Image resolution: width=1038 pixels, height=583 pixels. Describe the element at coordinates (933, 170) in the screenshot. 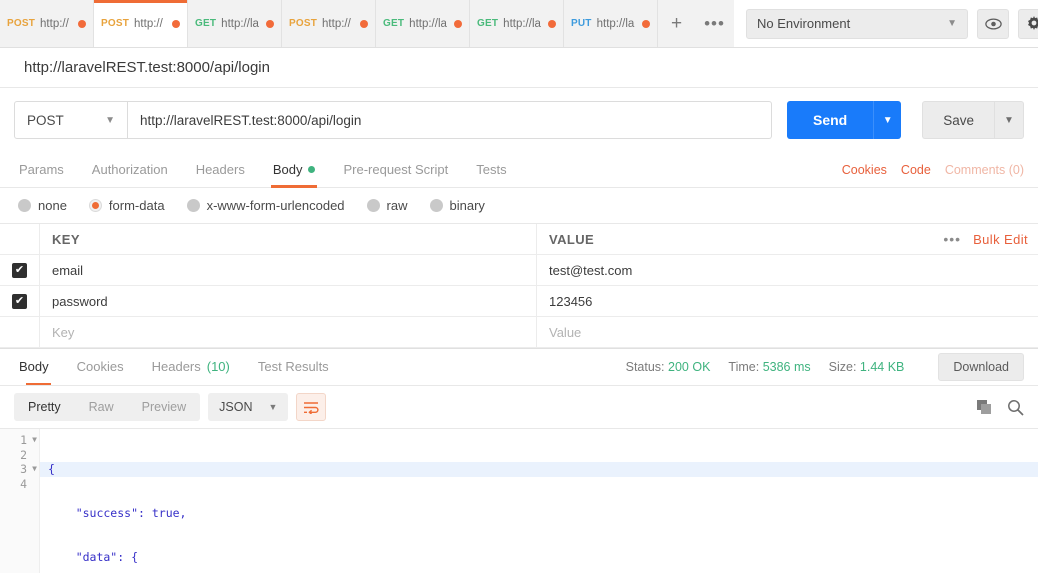

I see `request-tabs-right-links: Cookies Code Comments (0)` at that location.